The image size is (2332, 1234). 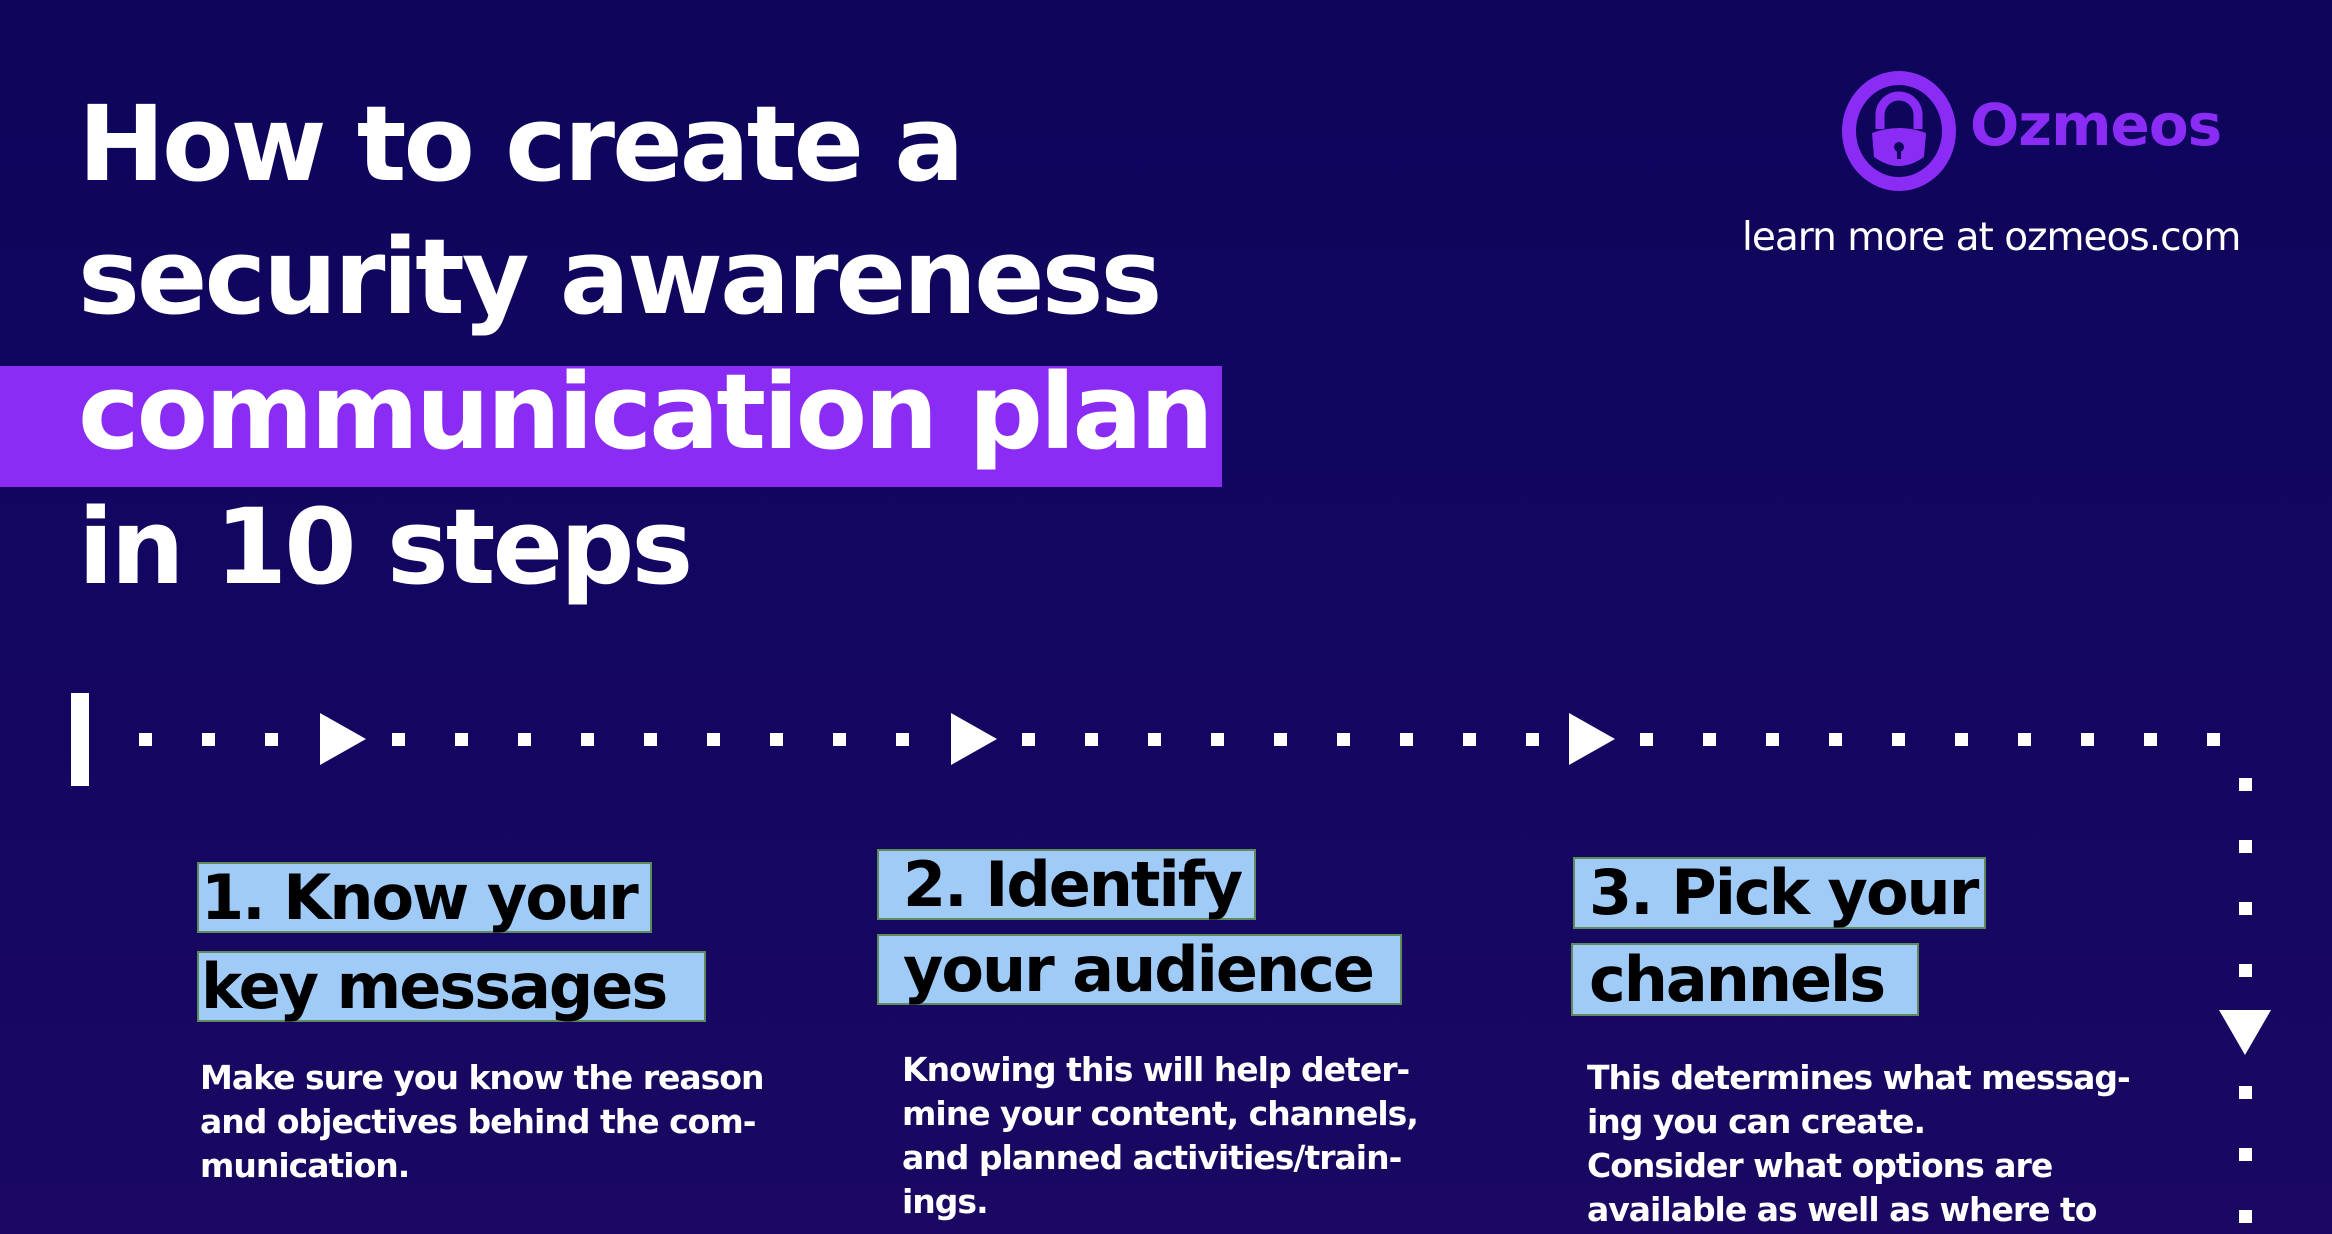 I want to click on page-title-line-4: in 10 steps, so click(x=385, y=547).